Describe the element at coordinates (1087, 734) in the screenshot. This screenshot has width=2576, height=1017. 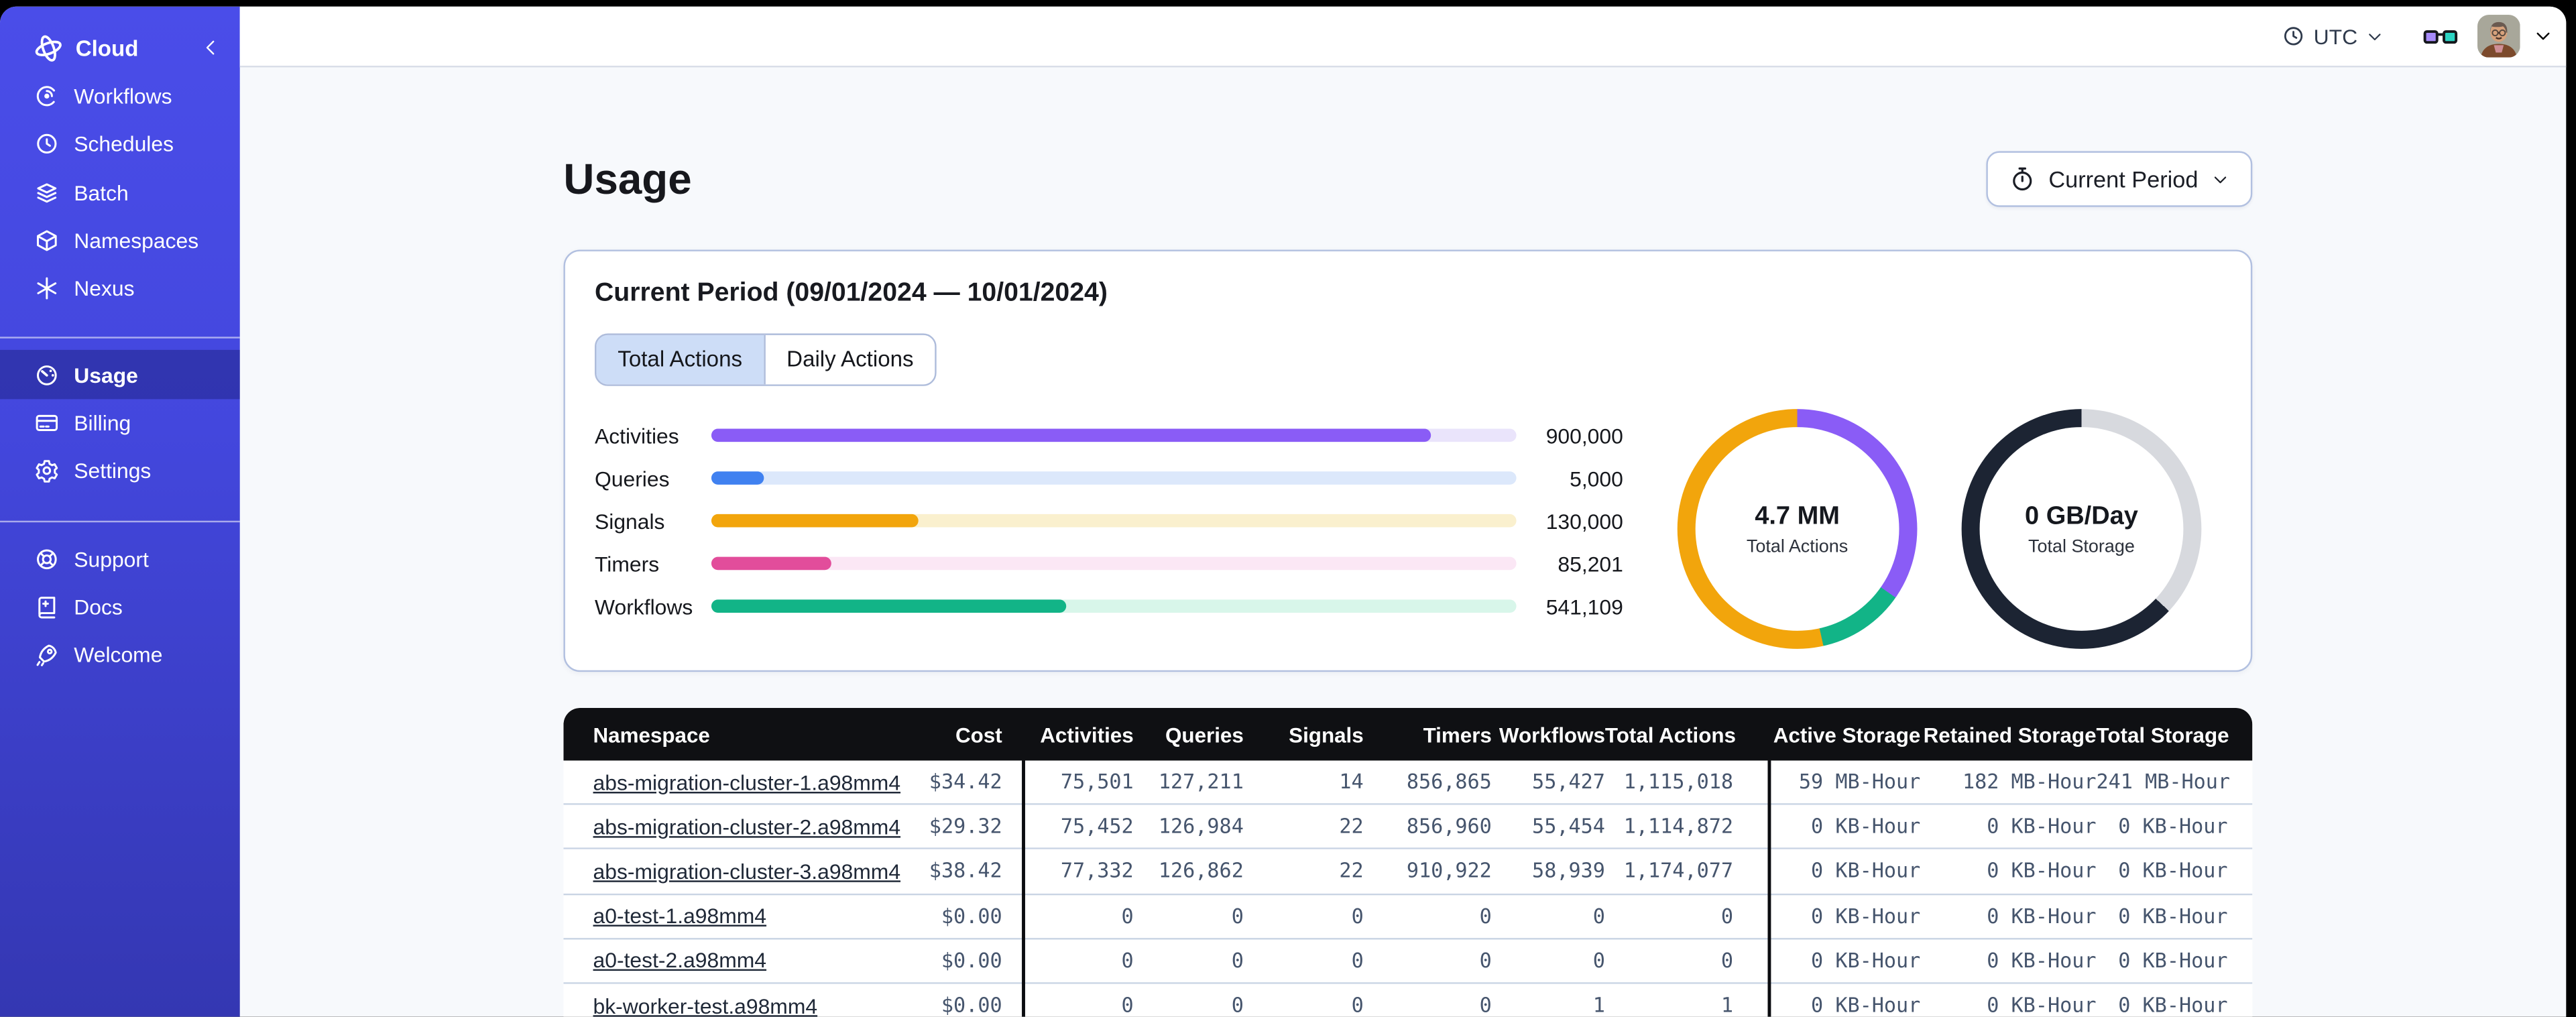
I see `column-header-activities: Activities` at that location.